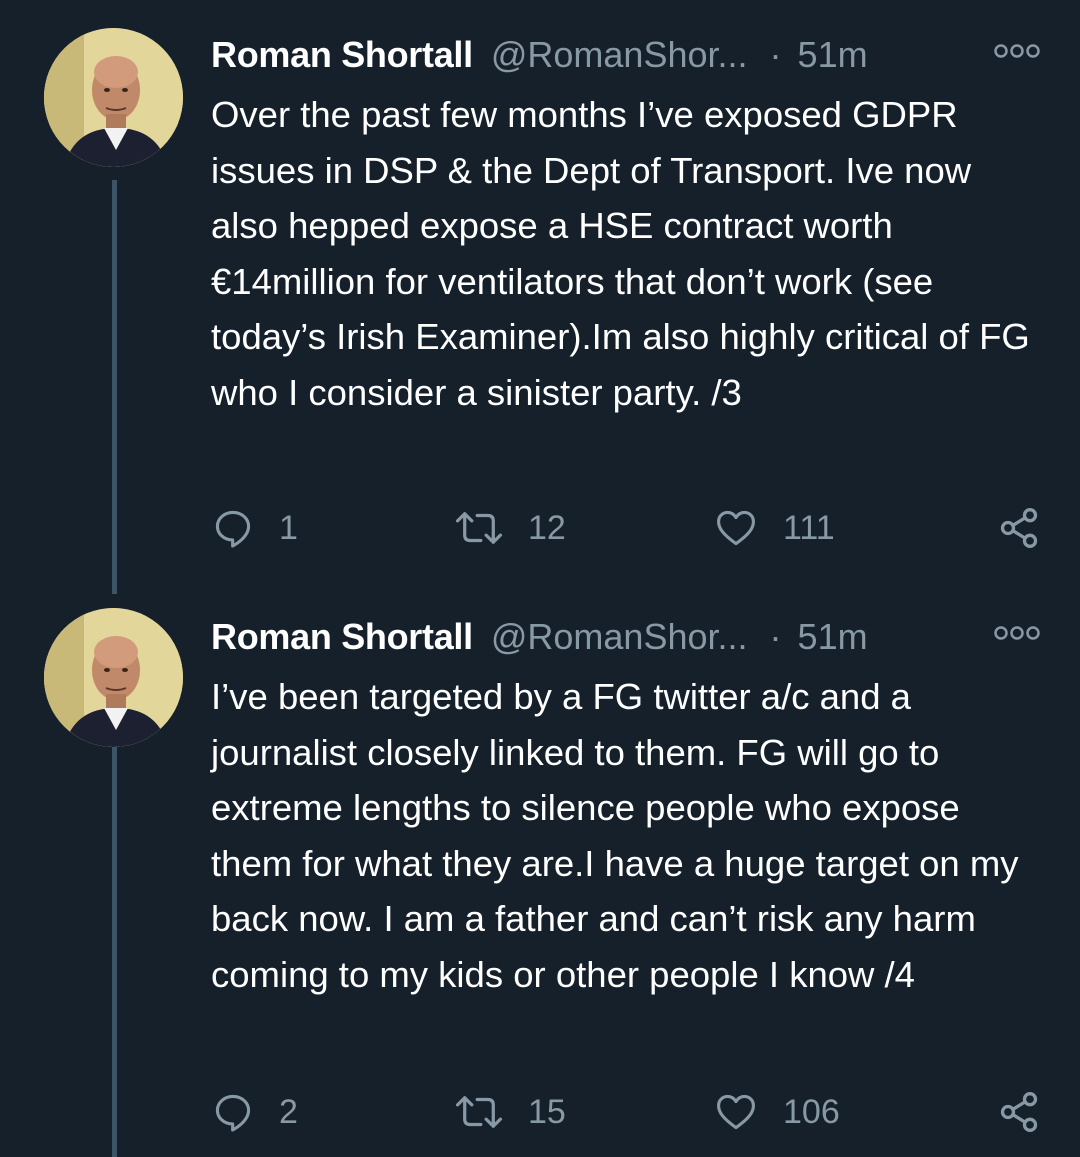 The height and width of the screenshot is (1157, 1080). Describe the element at coordinates (811, 1111) in the screenshot. I see `like-count: 106` at that location.